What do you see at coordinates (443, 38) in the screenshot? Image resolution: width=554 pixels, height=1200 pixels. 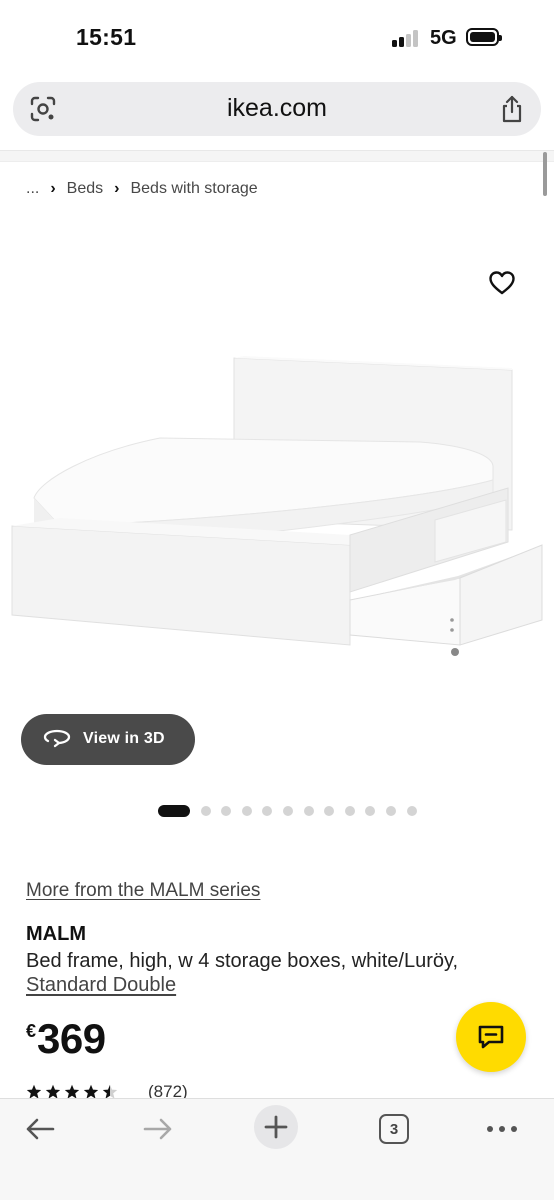 I see `network-label: 5G` at bounding box center [443, 38].